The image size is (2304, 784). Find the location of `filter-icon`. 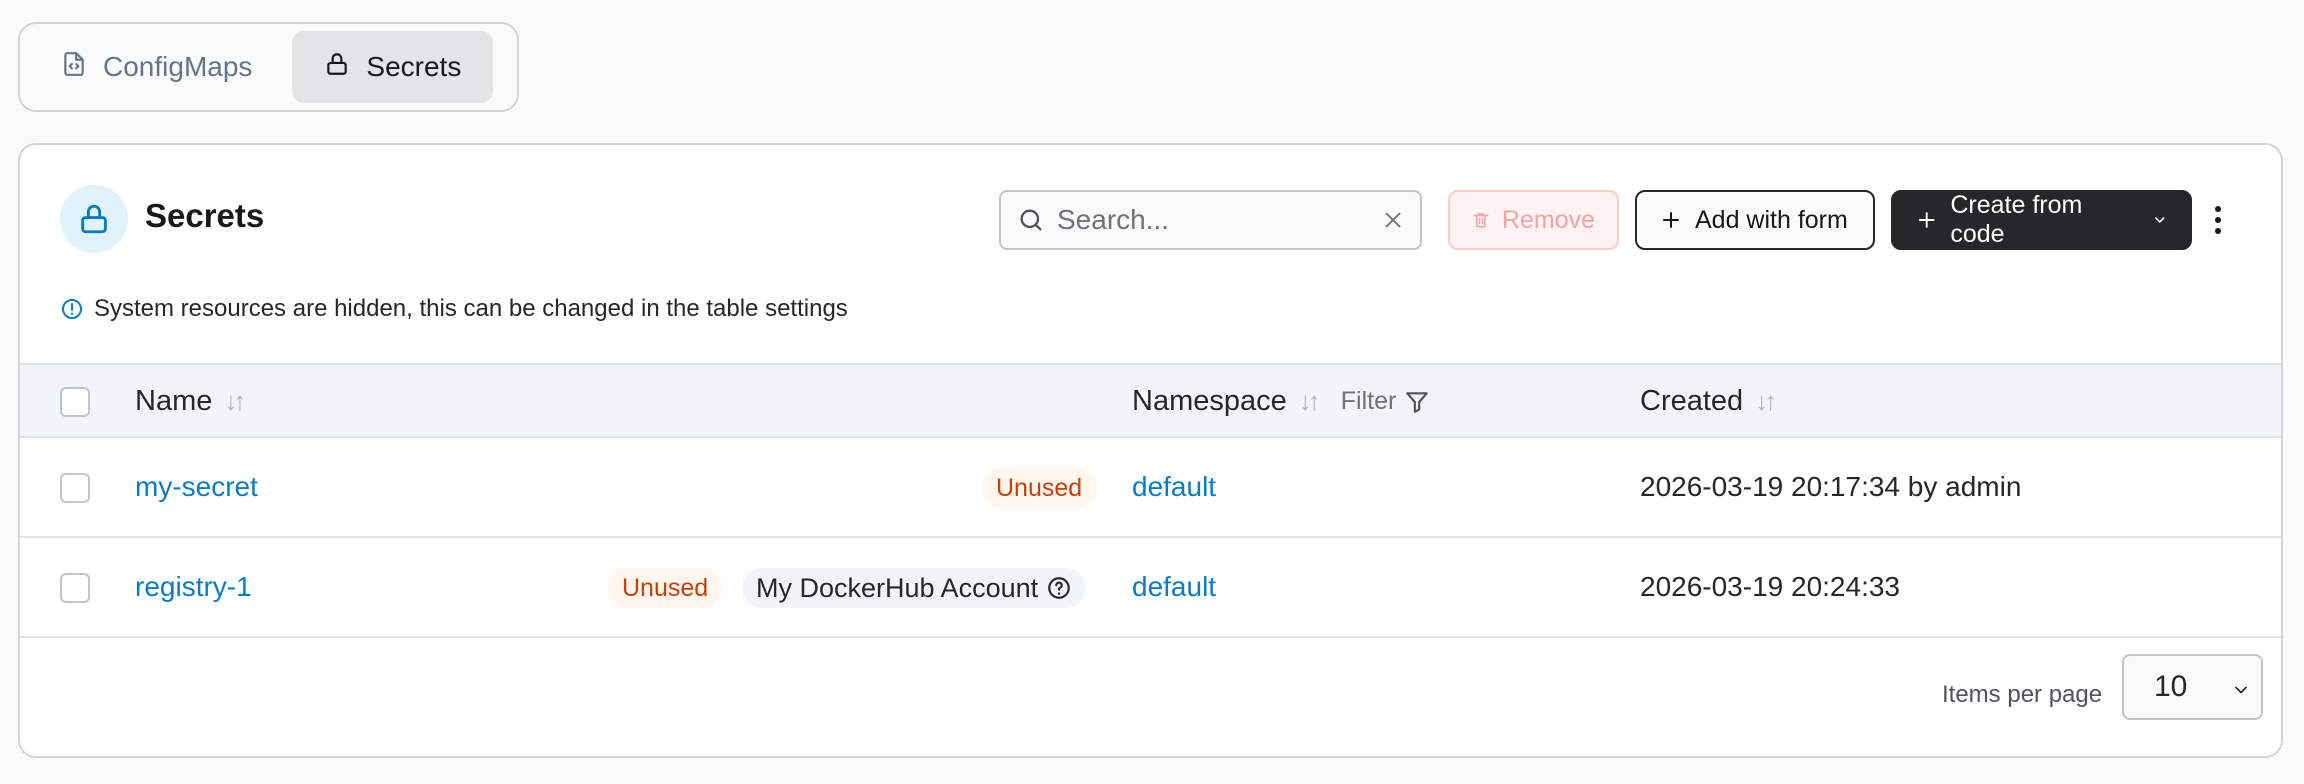

filter-icon is located at coordinates (1417, 402).